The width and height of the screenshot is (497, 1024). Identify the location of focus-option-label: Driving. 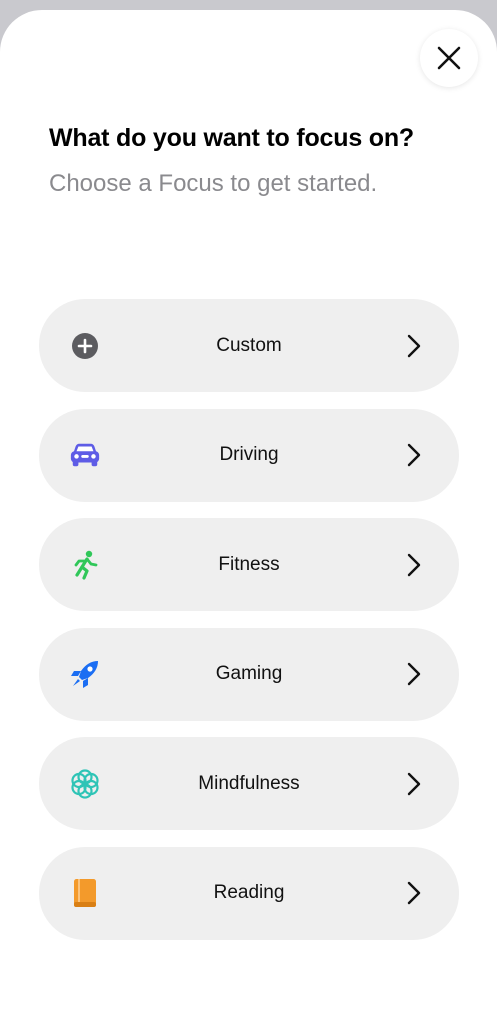
(249, 455).